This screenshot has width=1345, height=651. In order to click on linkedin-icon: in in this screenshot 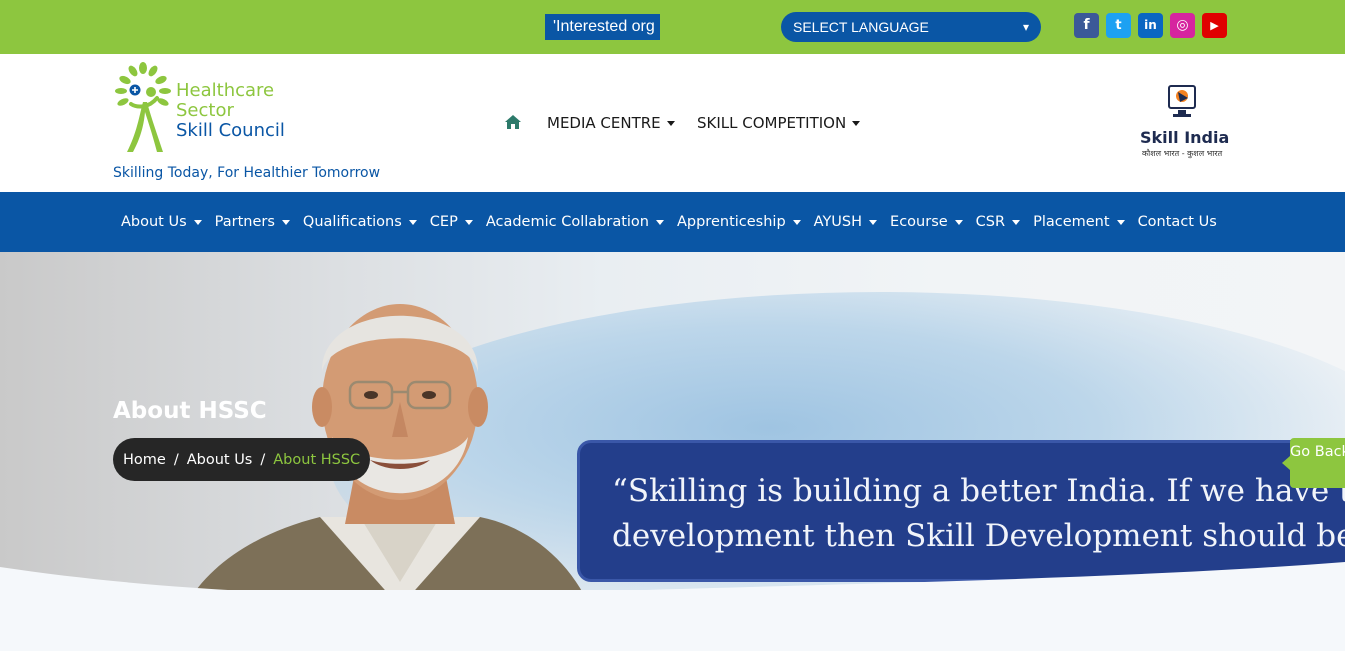, I will do `click(1150, 25)`.